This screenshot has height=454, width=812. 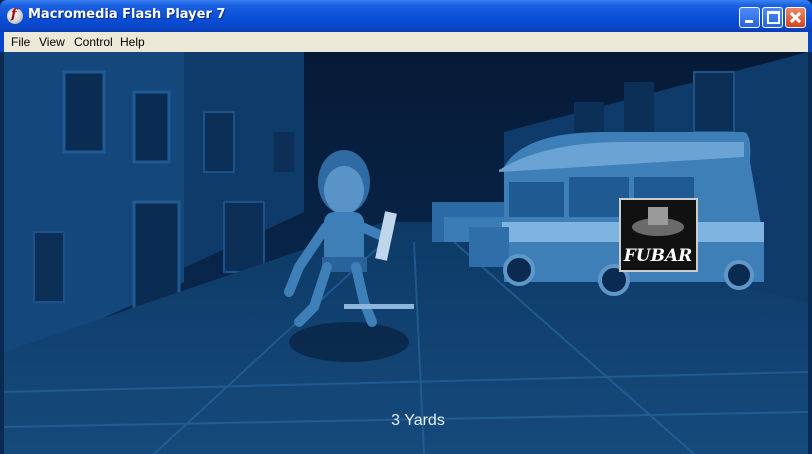 I want to click on menu-view: View, so click(x=52, y=42).